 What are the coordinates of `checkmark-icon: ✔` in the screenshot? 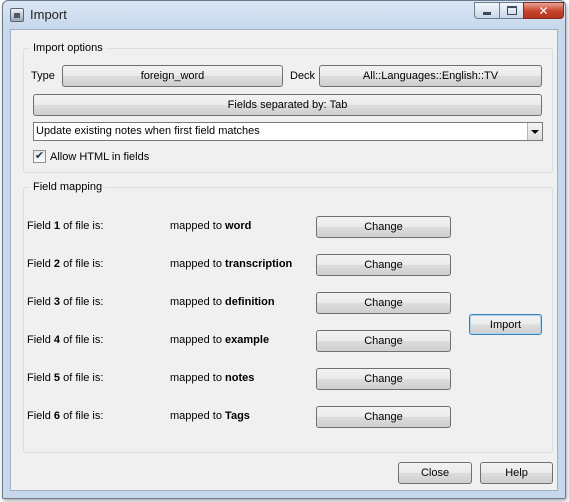 It's located at (39, 156).